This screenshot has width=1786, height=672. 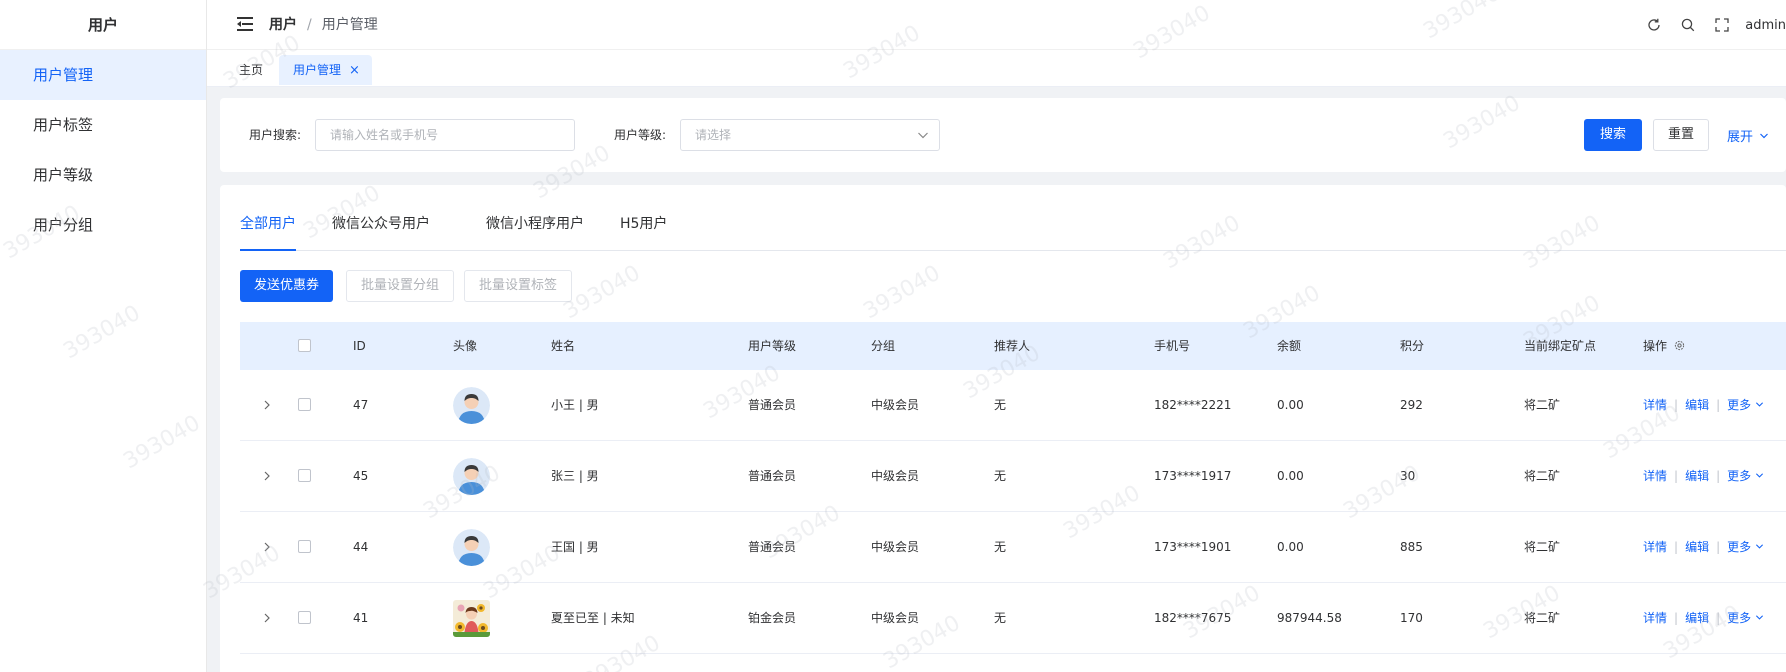 I want to click on send-coupon-button: 发送优惠券, so click(x=287, y=286).